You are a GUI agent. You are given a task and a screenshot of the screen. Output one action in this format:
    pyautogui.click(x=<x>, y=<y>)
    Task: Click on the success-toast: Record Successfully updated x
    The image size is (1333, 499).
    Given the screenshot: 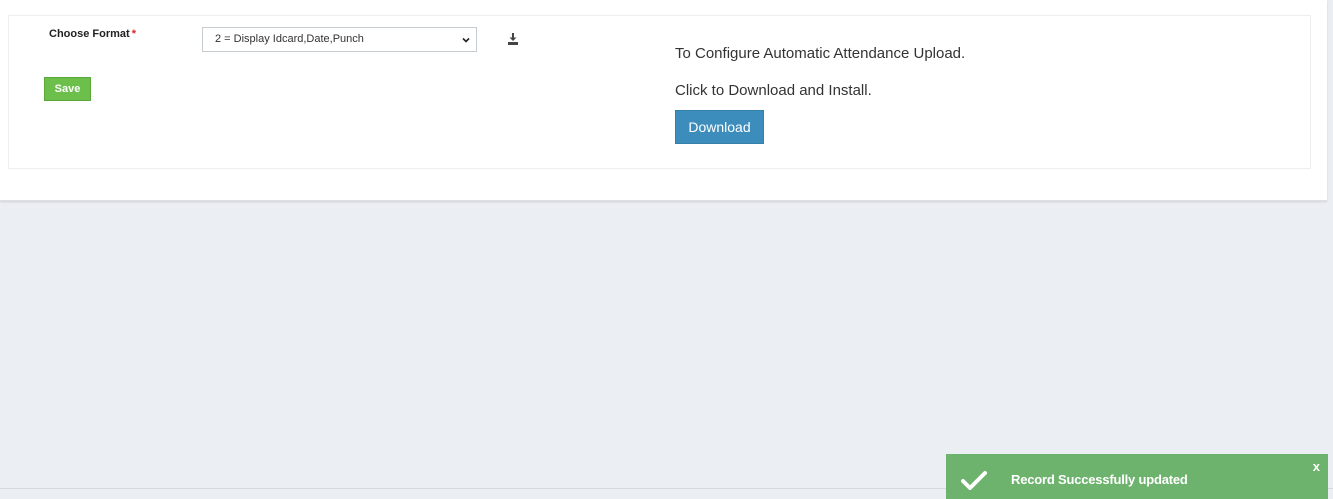 What is the action you would take?
    pyautogui.click(x=1137, y=476)
    